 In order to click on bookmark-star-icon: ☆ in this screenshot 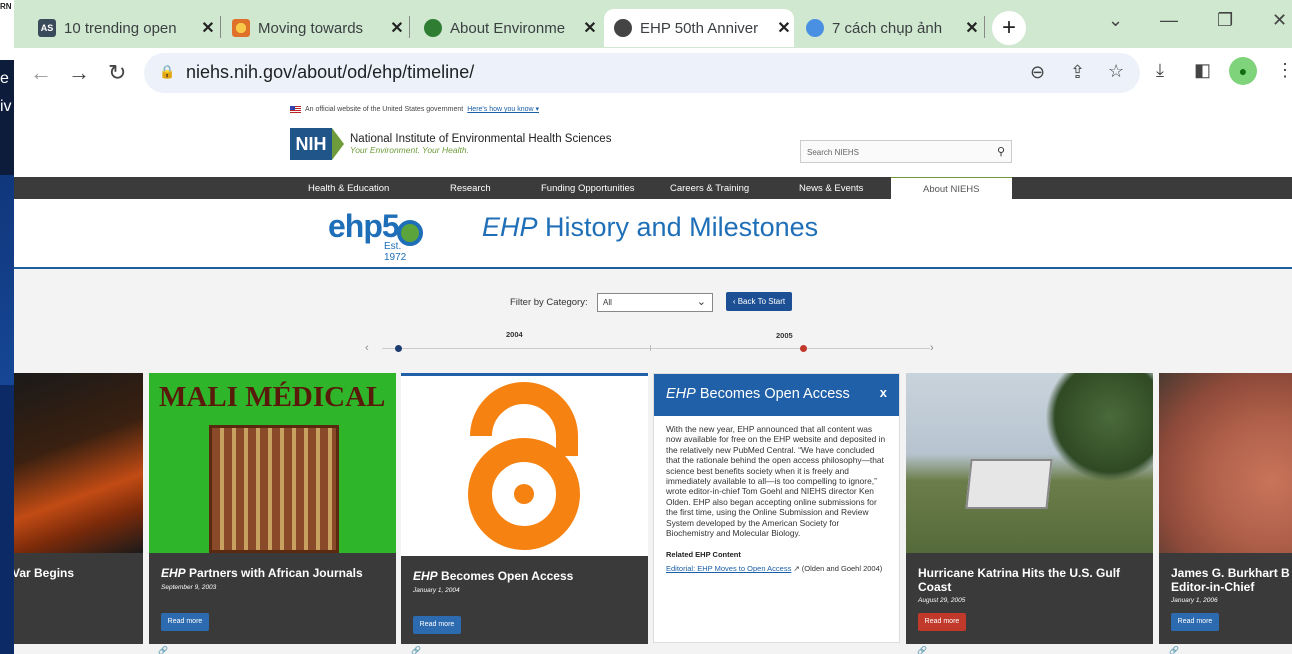, I will do `click(1116, 71)`.